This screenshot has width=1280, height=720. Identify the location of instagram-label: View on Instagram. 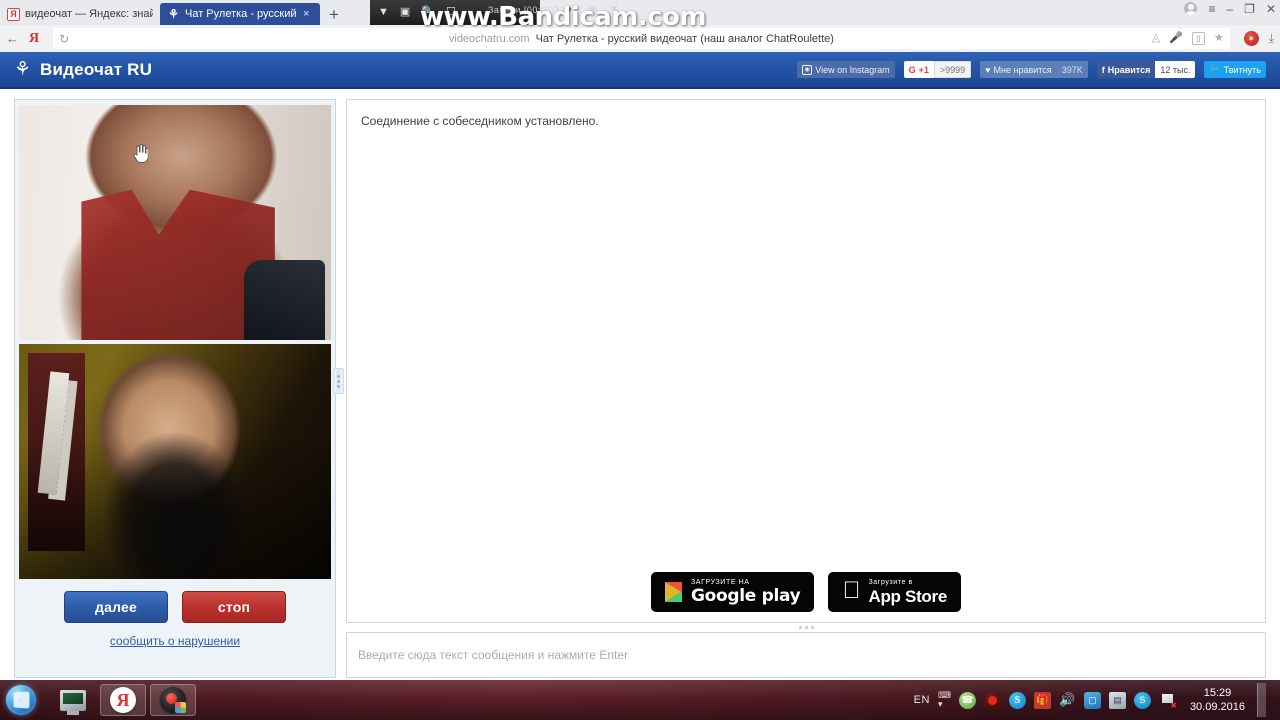
(852, 69).